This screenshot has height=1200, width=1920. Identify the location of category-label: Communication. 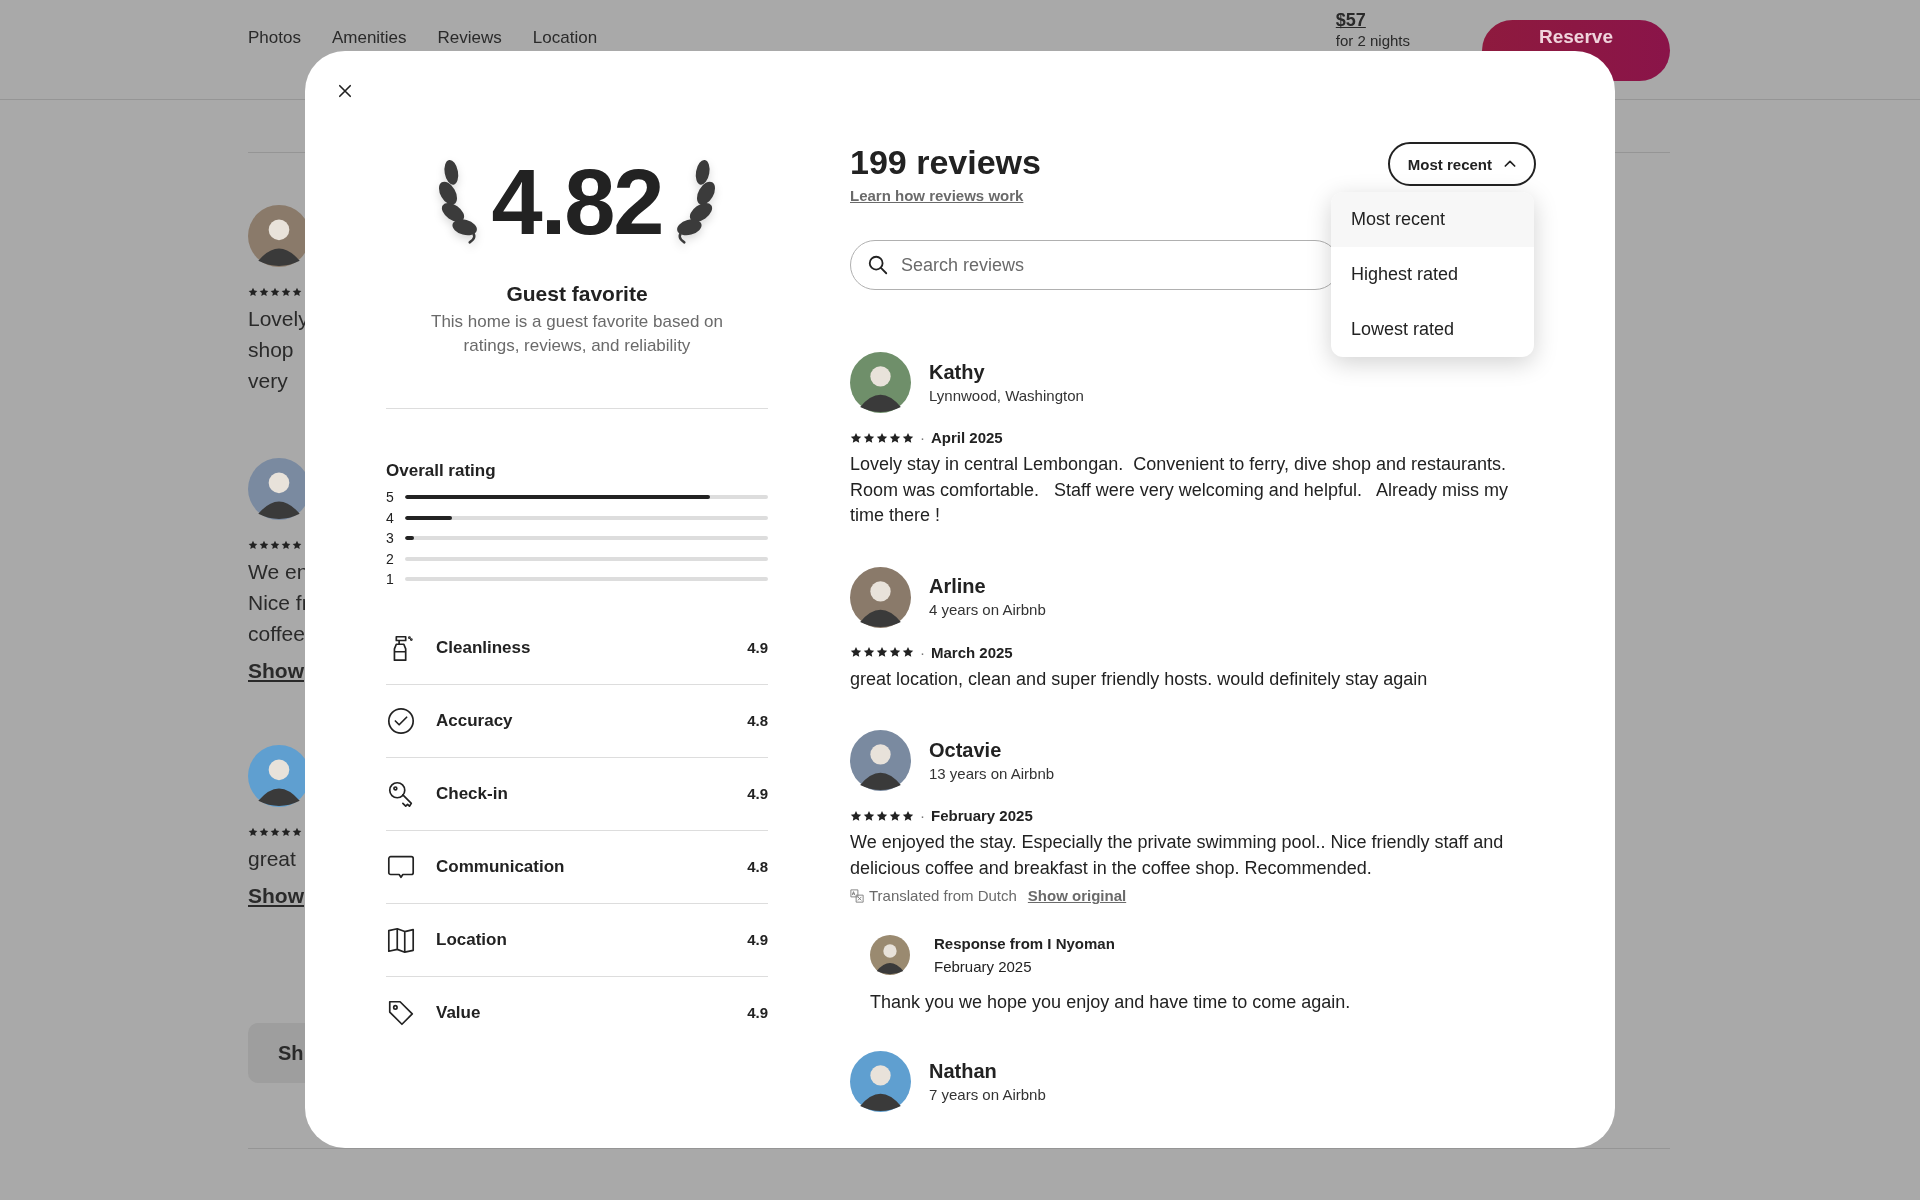
(501, 866).